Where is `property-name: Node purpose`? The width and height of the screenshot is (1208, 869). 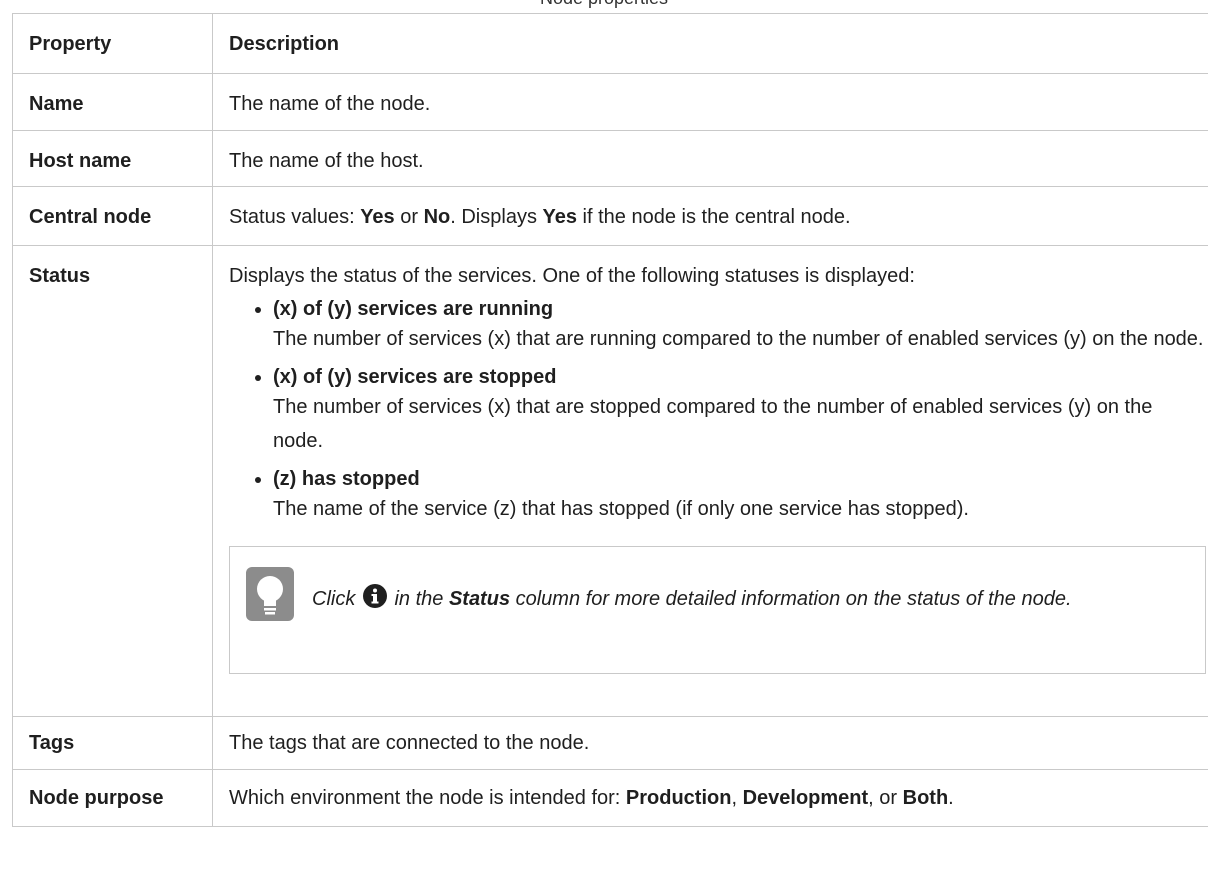
property-name: Node purpose is located at coordinates (96, 798).